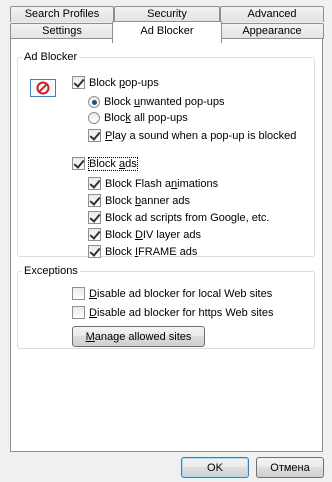 The image size is (332, 482). Describe the element at coordinates (153, 234) in the screenshot. I see `block-div-layer-ads-label: Block DIV layer ads` at that location.